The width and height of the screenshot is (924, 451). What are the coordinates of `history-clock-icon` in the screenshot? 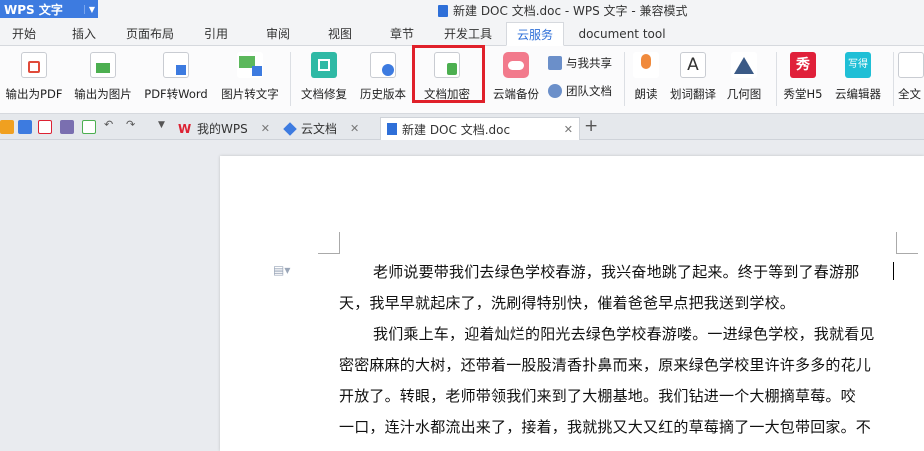 It's located at (383, 65).